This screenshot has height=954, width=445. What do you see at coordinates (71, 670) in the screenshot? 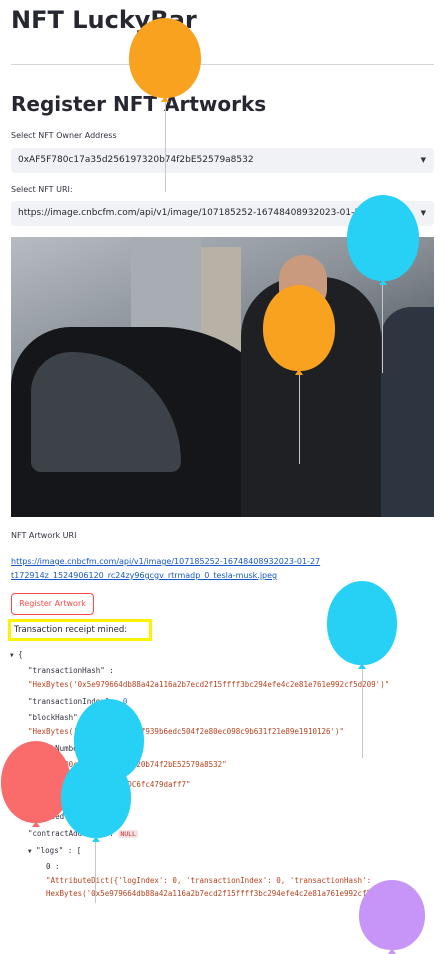
I see `json-key: "transactionHash" :` at bounding box center [71, 670].